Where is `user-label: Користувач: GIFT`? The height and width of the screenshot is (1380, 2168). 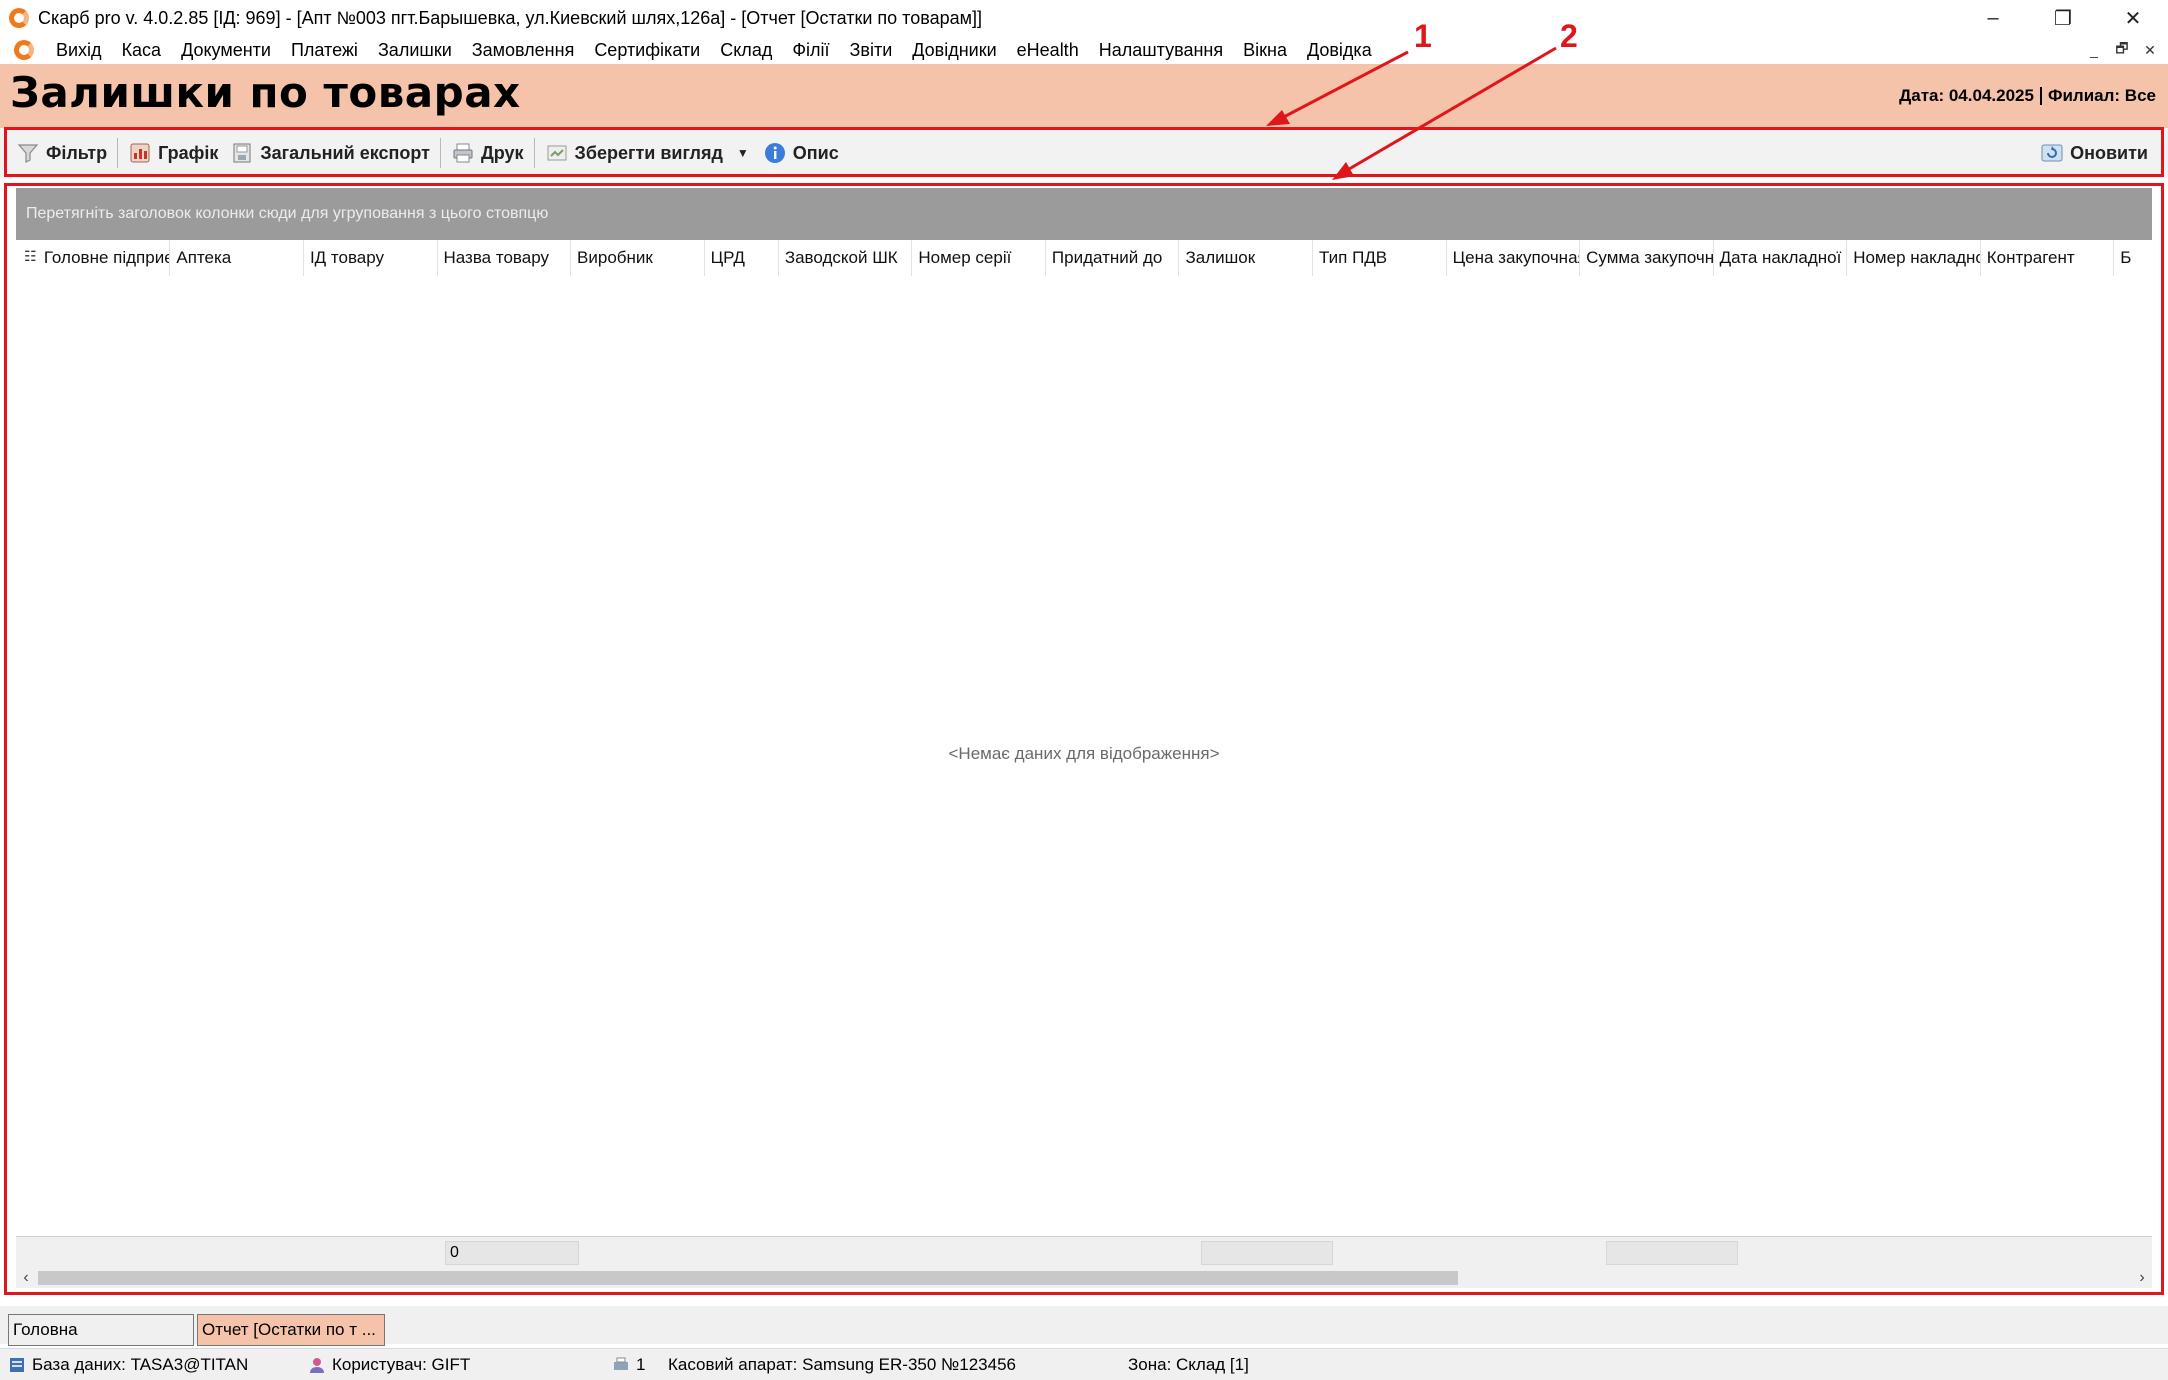 user-label: Користувач: GIFT is located at coordinates (401, 1364).